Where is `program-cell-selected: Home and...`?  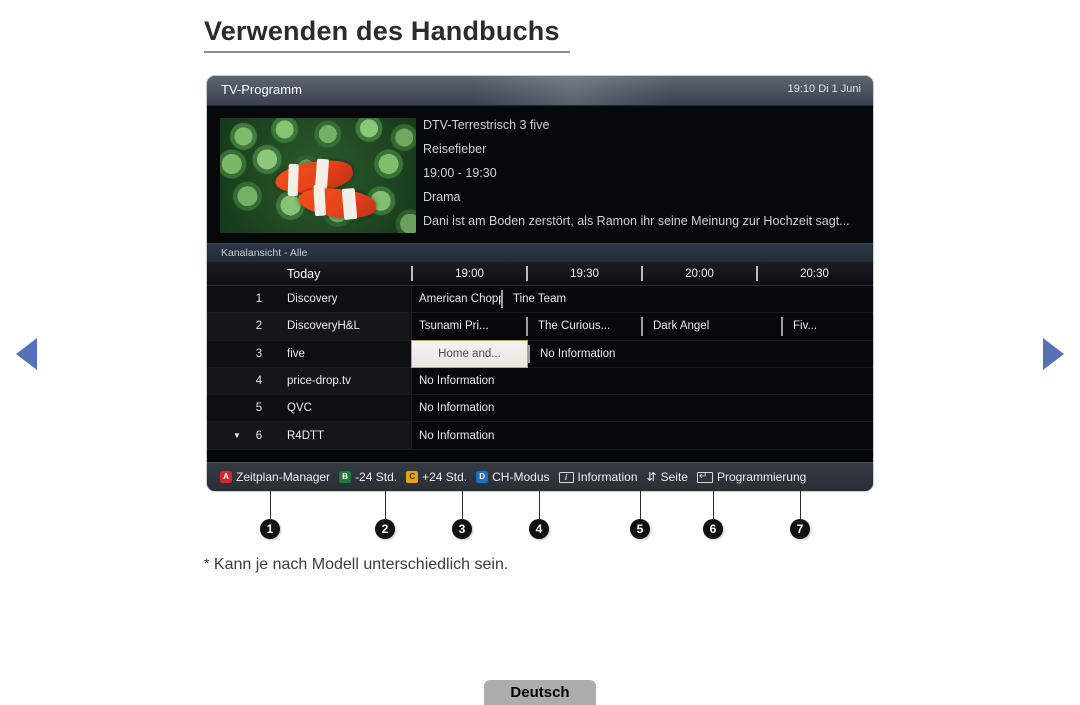
program-cell-selected: Home and... is located at coordinates (469, 353).